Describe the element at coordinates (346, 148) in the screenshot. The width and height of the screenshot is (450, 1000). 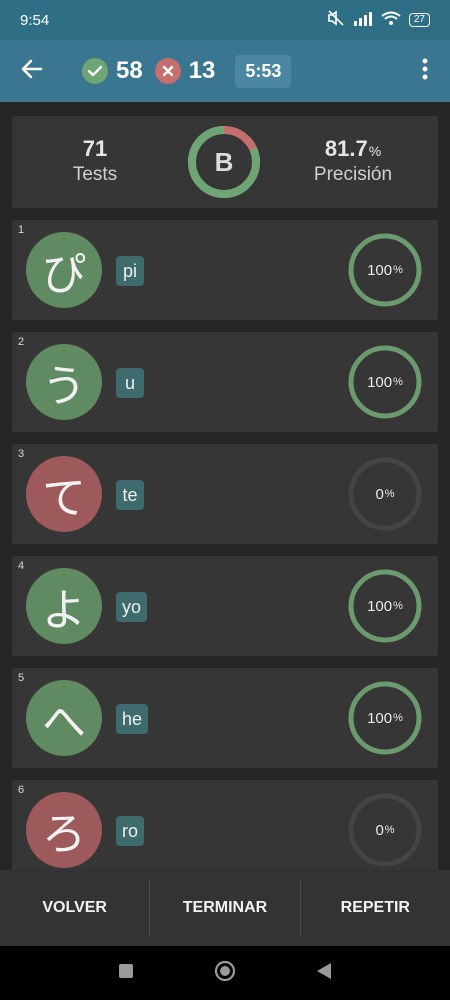
I see `precision-number: 81.7` at that location.